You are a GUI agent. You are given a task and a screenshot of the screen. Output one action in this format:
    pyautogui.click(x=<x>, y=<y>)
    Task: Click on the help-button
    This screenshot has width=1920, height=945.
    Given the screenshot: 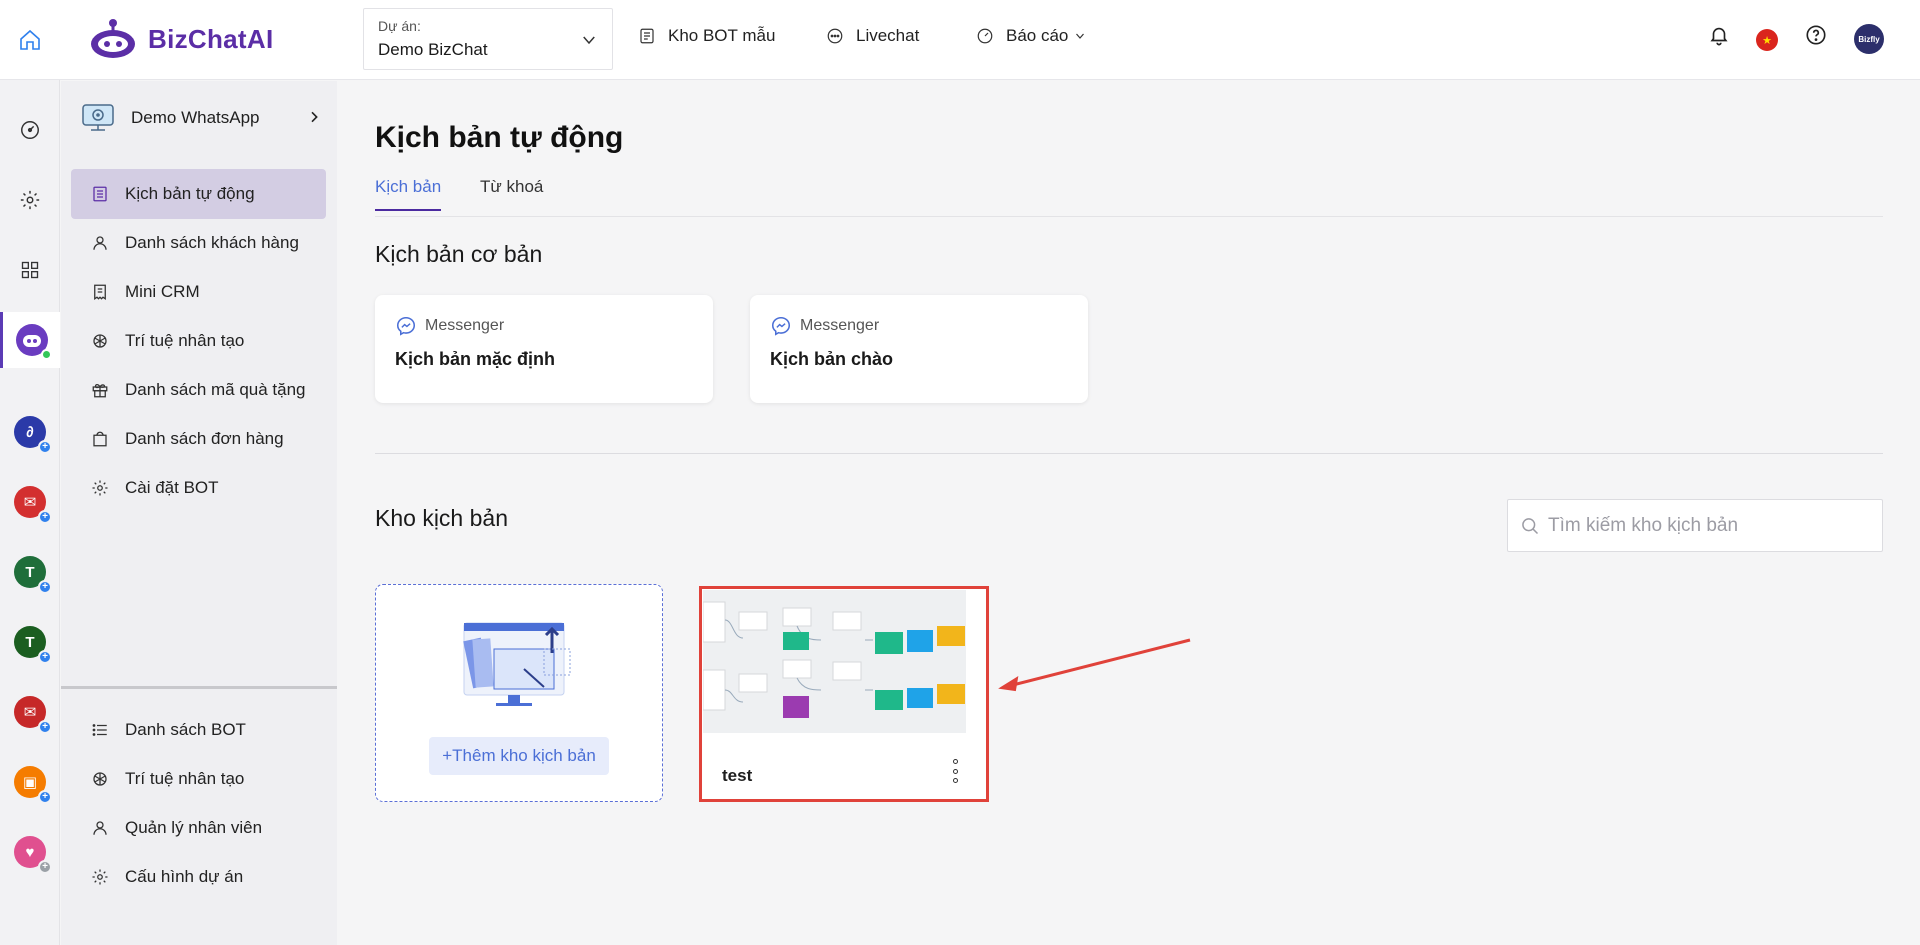 What is the action you would take?
    pyautogui.click(x=1816, y=35)
    